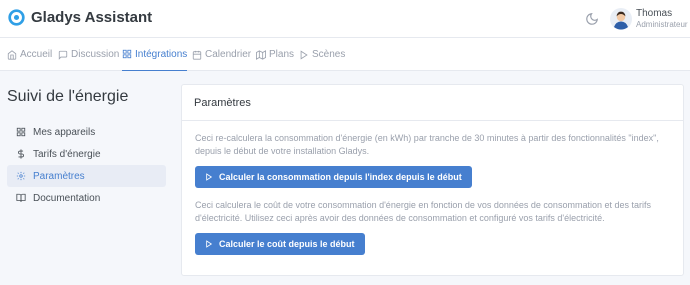  Describe the element at coordinates (345, 19) in the screenshot. I see `top-bar: Gladys Assistant Thomas Administrateur` at that location.